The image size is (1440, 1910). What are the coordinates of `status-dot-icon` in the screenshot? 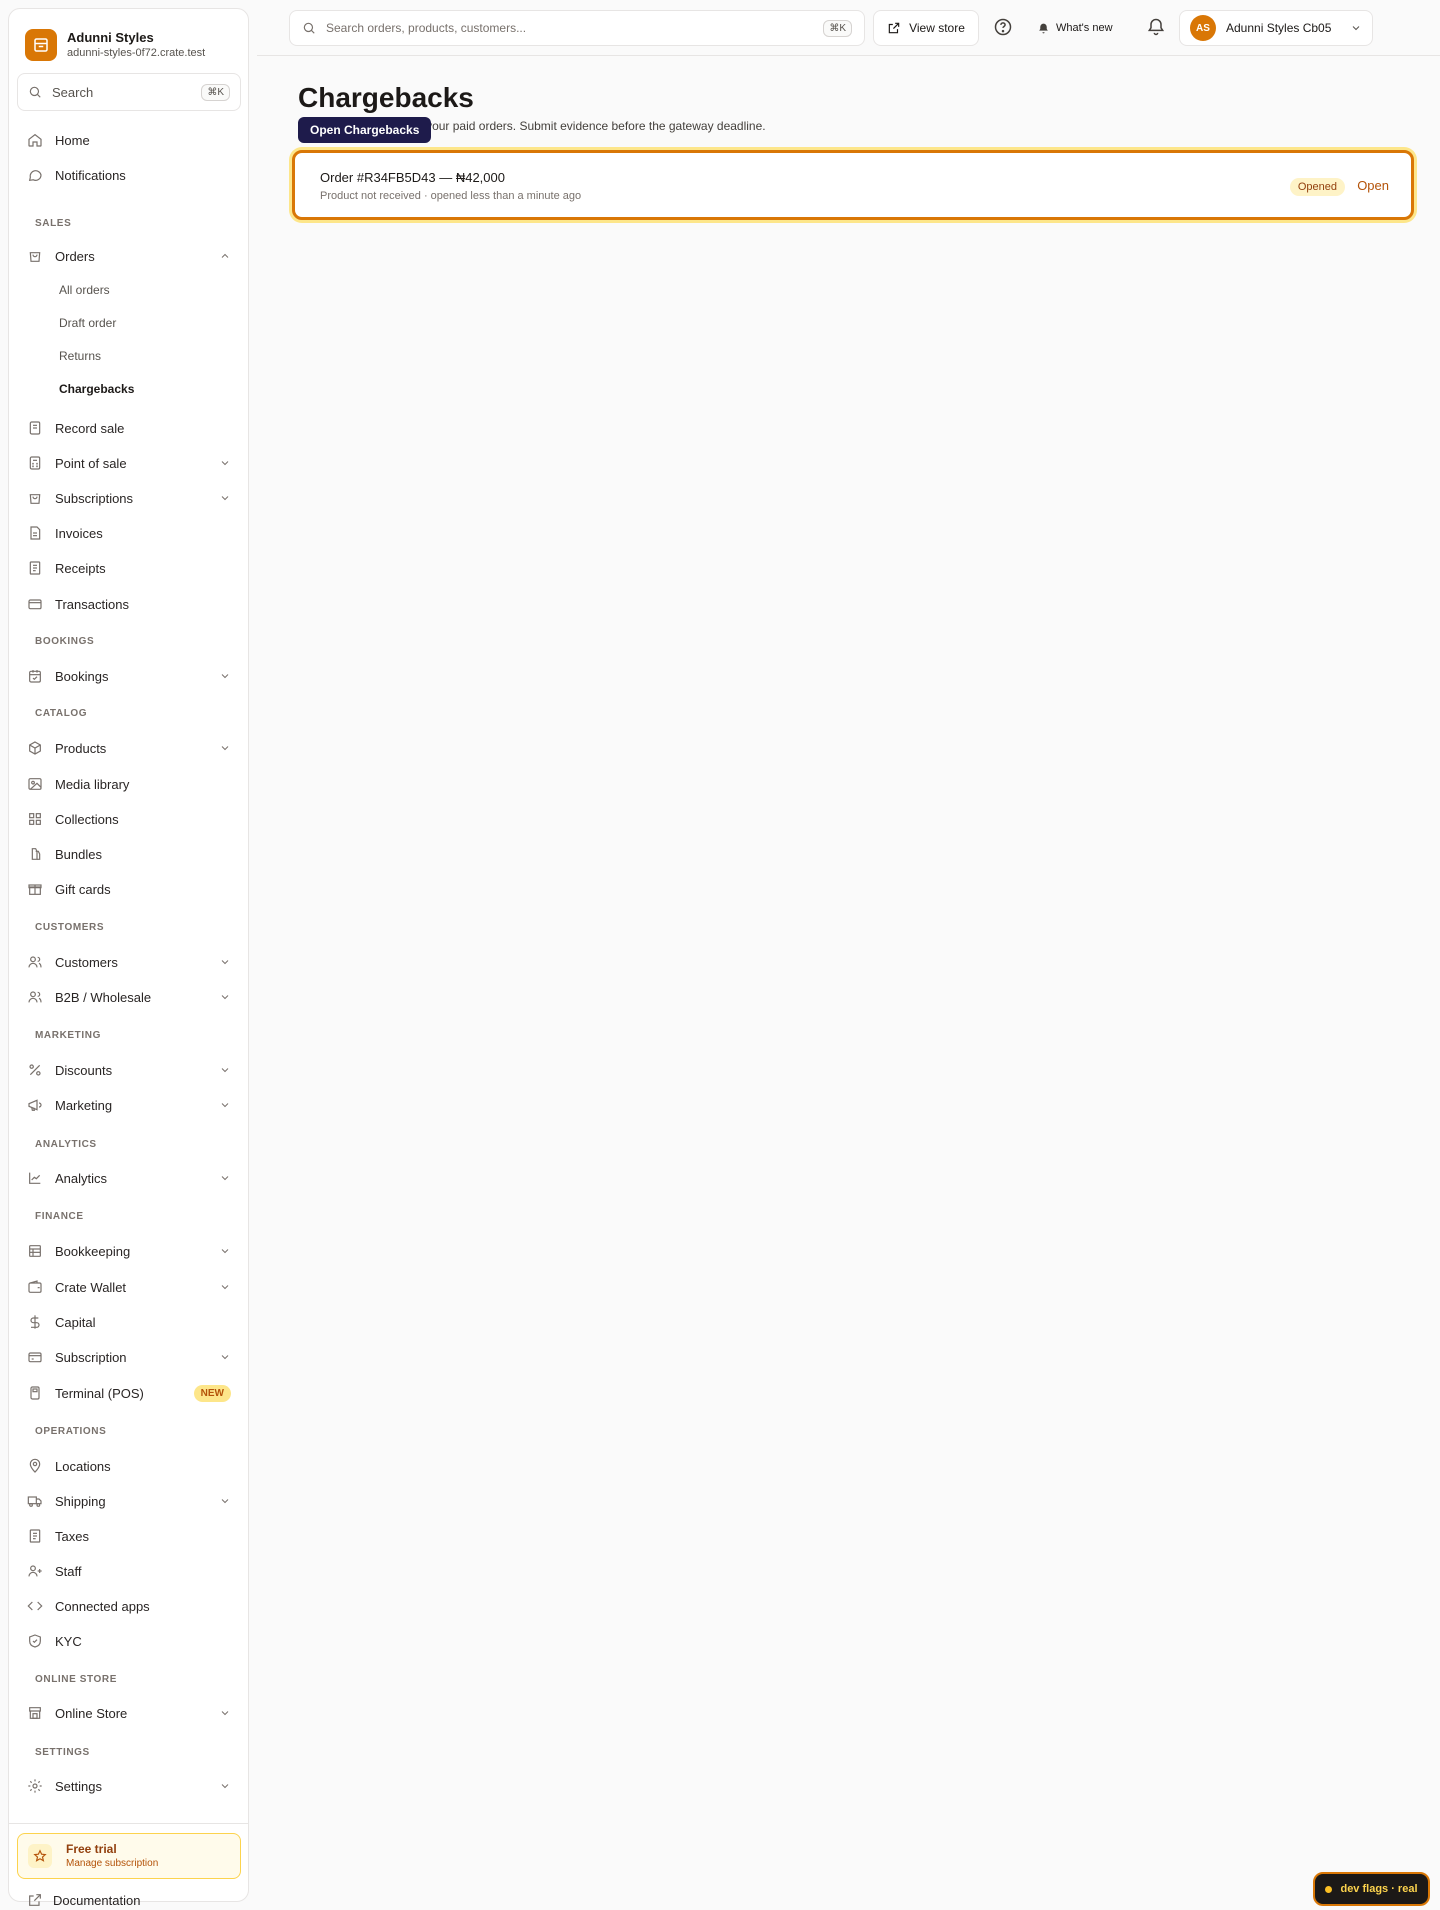 It's located at (1329, 1889).